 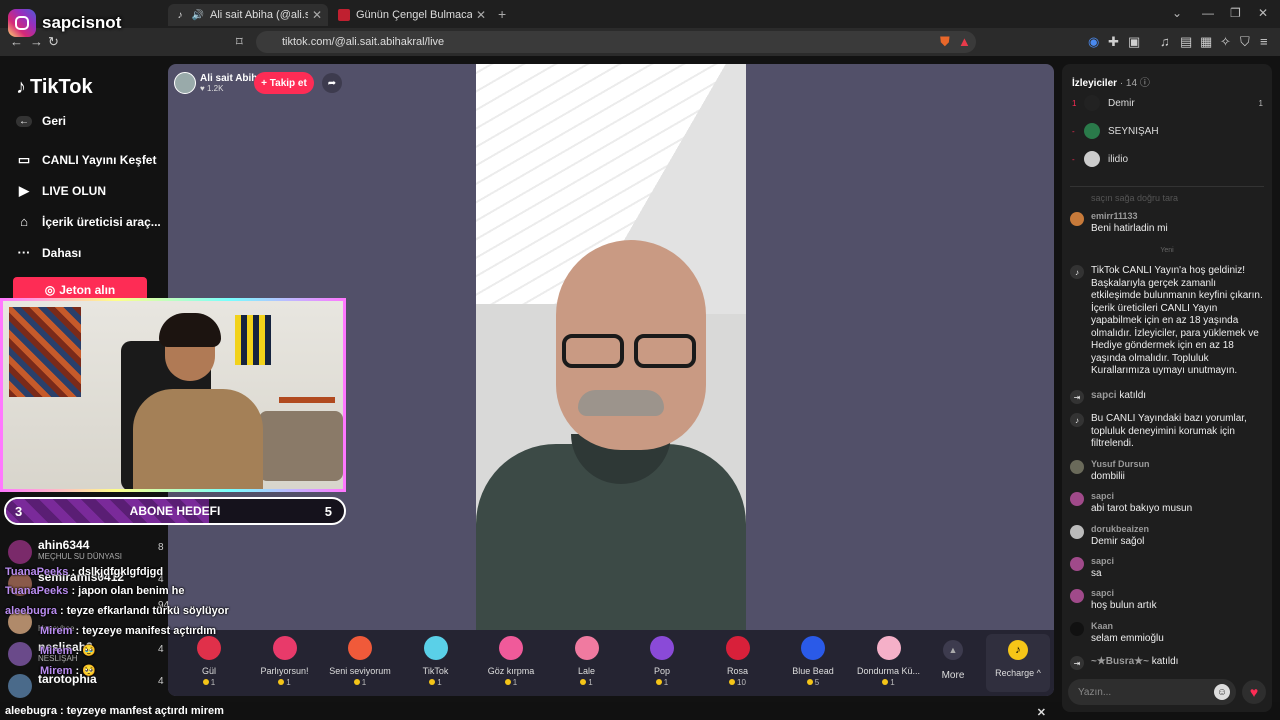 I want to click on viewer-avatar, so click(x=1092, y=159).